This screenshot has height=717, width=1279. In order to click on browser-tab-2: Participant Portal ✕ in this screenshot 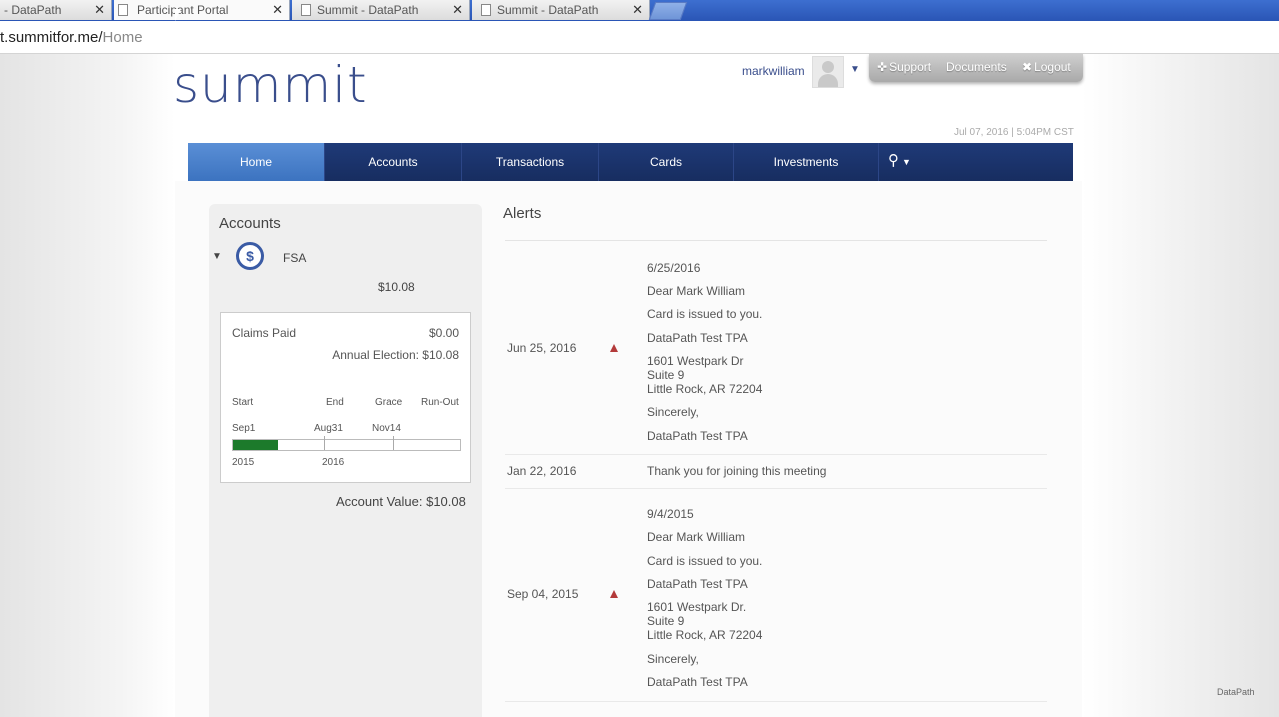, I will do `click(202, 10)`.